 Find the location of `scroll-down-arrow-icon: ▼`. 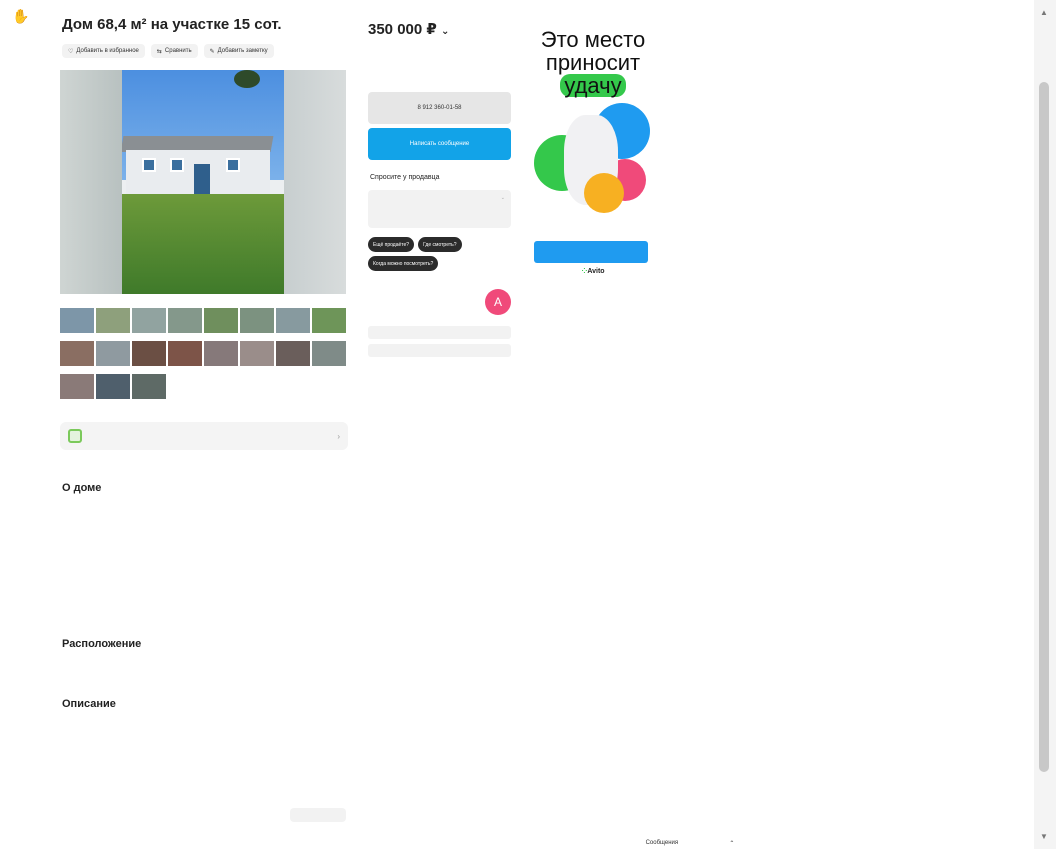

scroll-down-arrow-icon: ▼ is located at coordinates (1044, 837).